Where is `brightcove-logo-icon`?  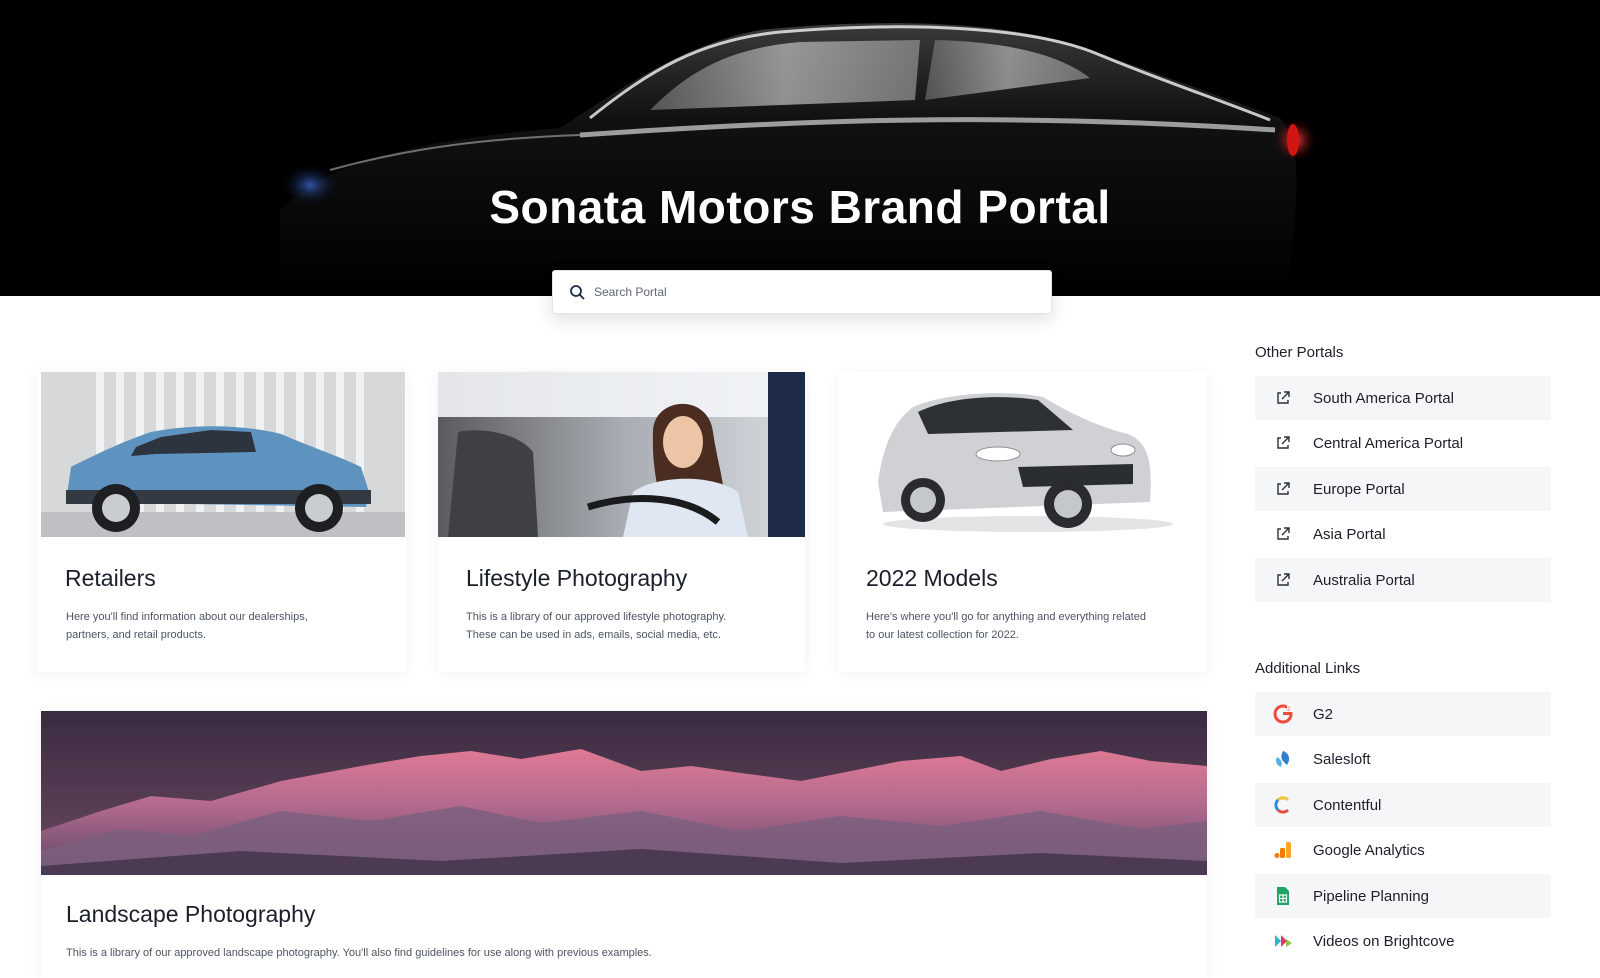
brightcove-logo-icon is located at coordinates (1283, 941).